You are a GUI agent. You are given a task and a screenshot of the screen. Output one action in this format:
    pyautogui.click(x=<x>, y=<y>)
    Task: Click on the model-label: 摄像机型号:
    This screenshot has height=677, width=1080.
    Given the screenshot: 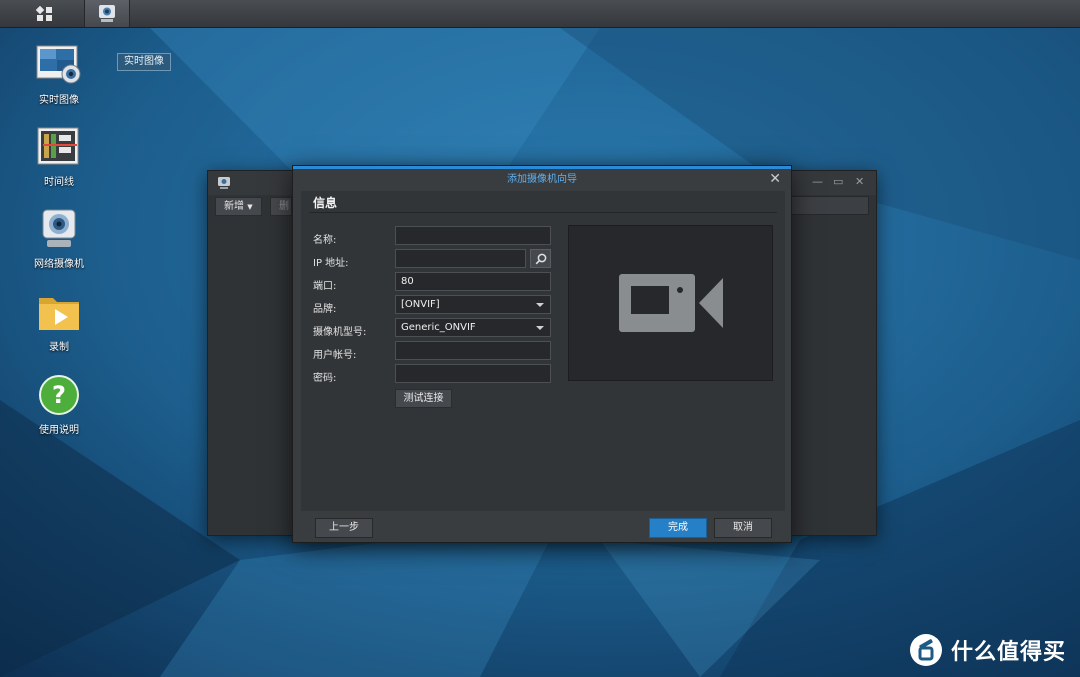 What is the action you would take?
    pyautogui.click(x=340, y=332)
    